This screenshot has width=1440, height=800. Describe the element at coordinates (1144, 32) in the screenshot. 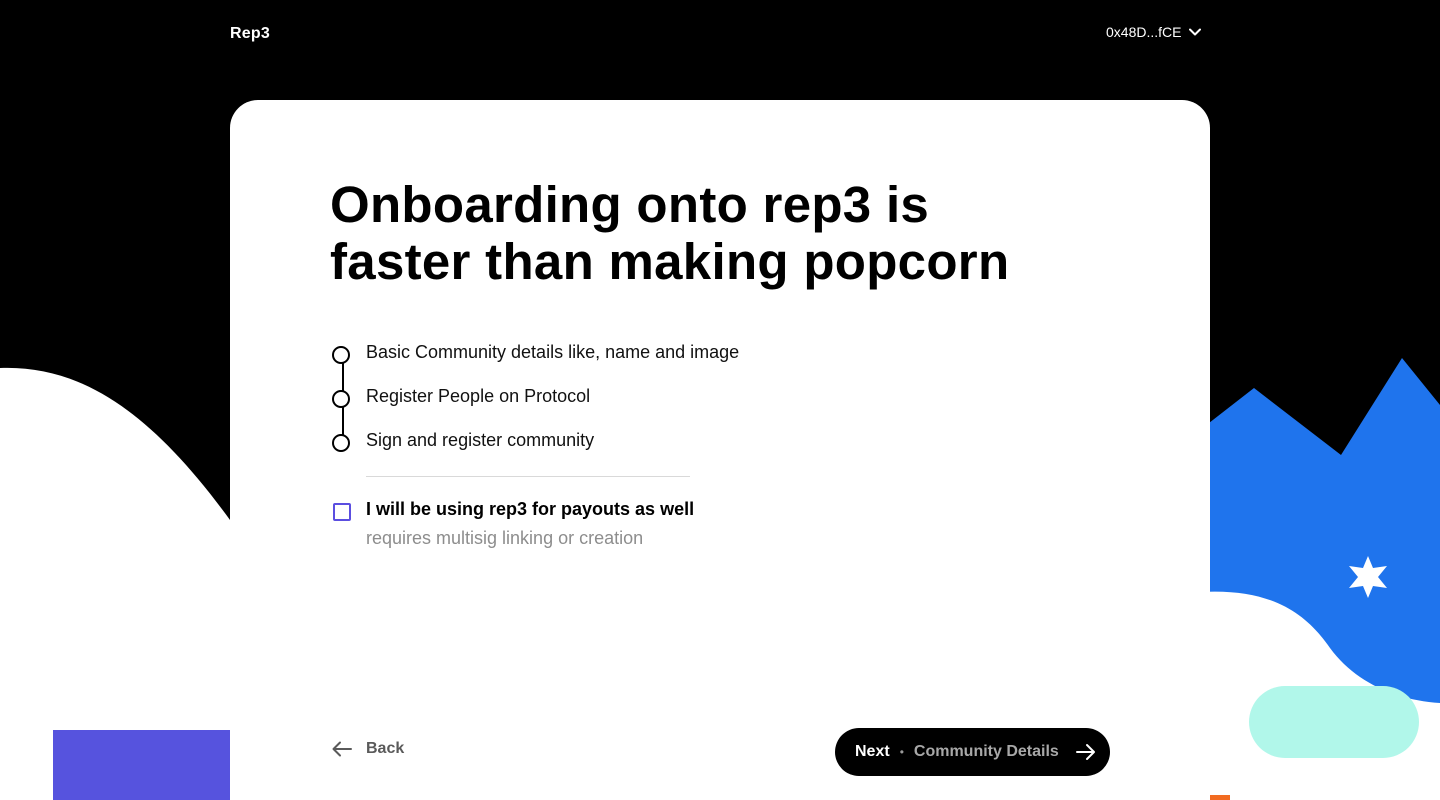

I see `wallet-address: 0x48D...fCE` at that location.